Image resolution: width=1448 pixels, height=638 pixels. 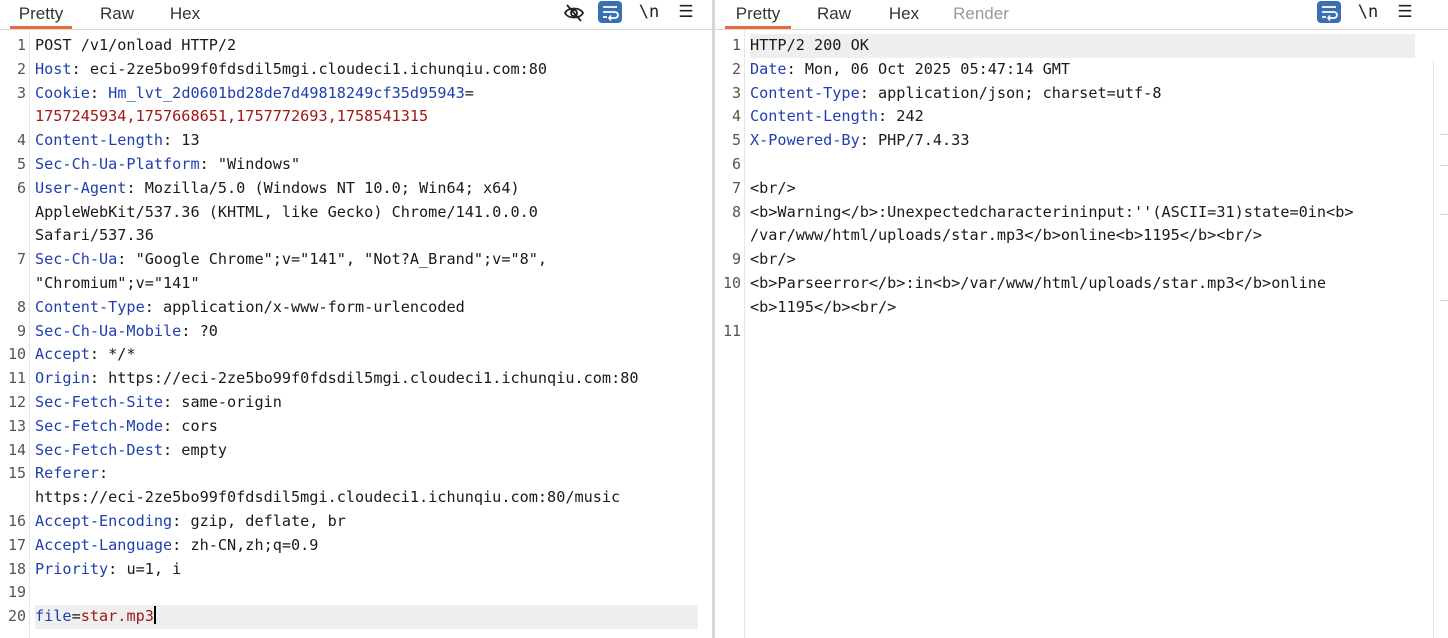 I want to click on response-scrollbar, so click(x=1440, y=349).